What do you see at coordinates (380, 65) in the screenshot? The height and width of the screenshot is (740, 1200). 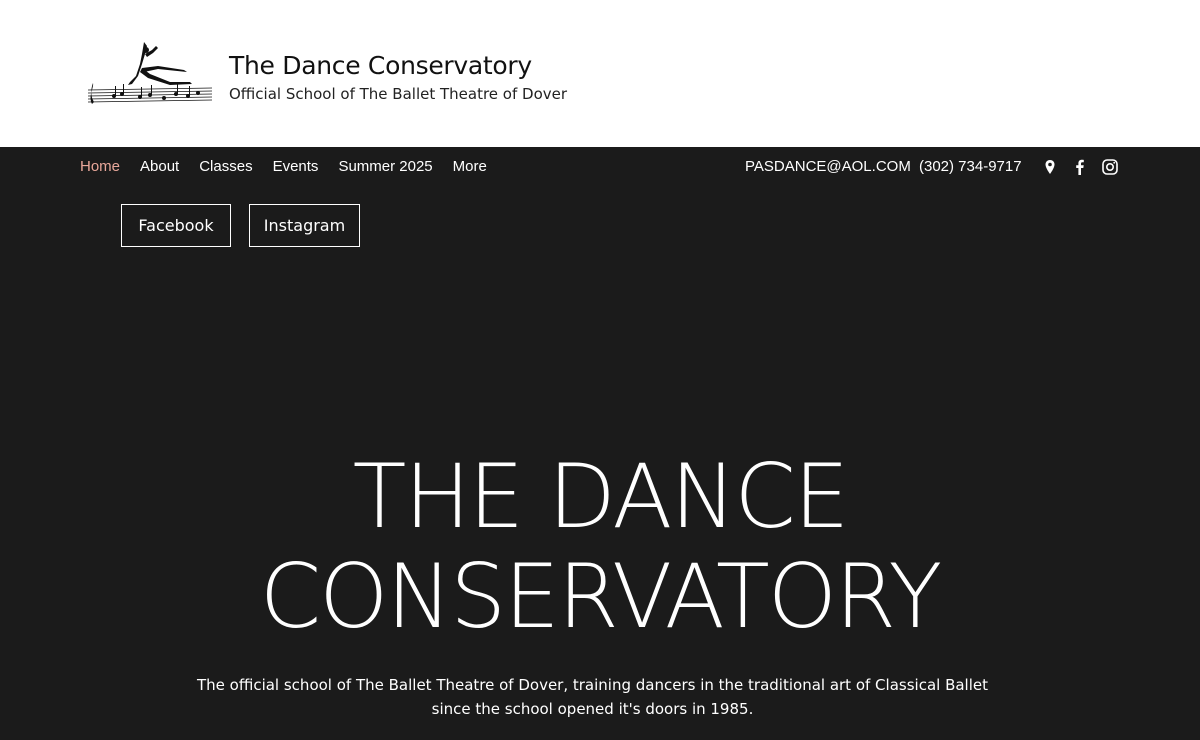 I see `site-title: The Dance Conservatory` at bounding box center [380, 65].